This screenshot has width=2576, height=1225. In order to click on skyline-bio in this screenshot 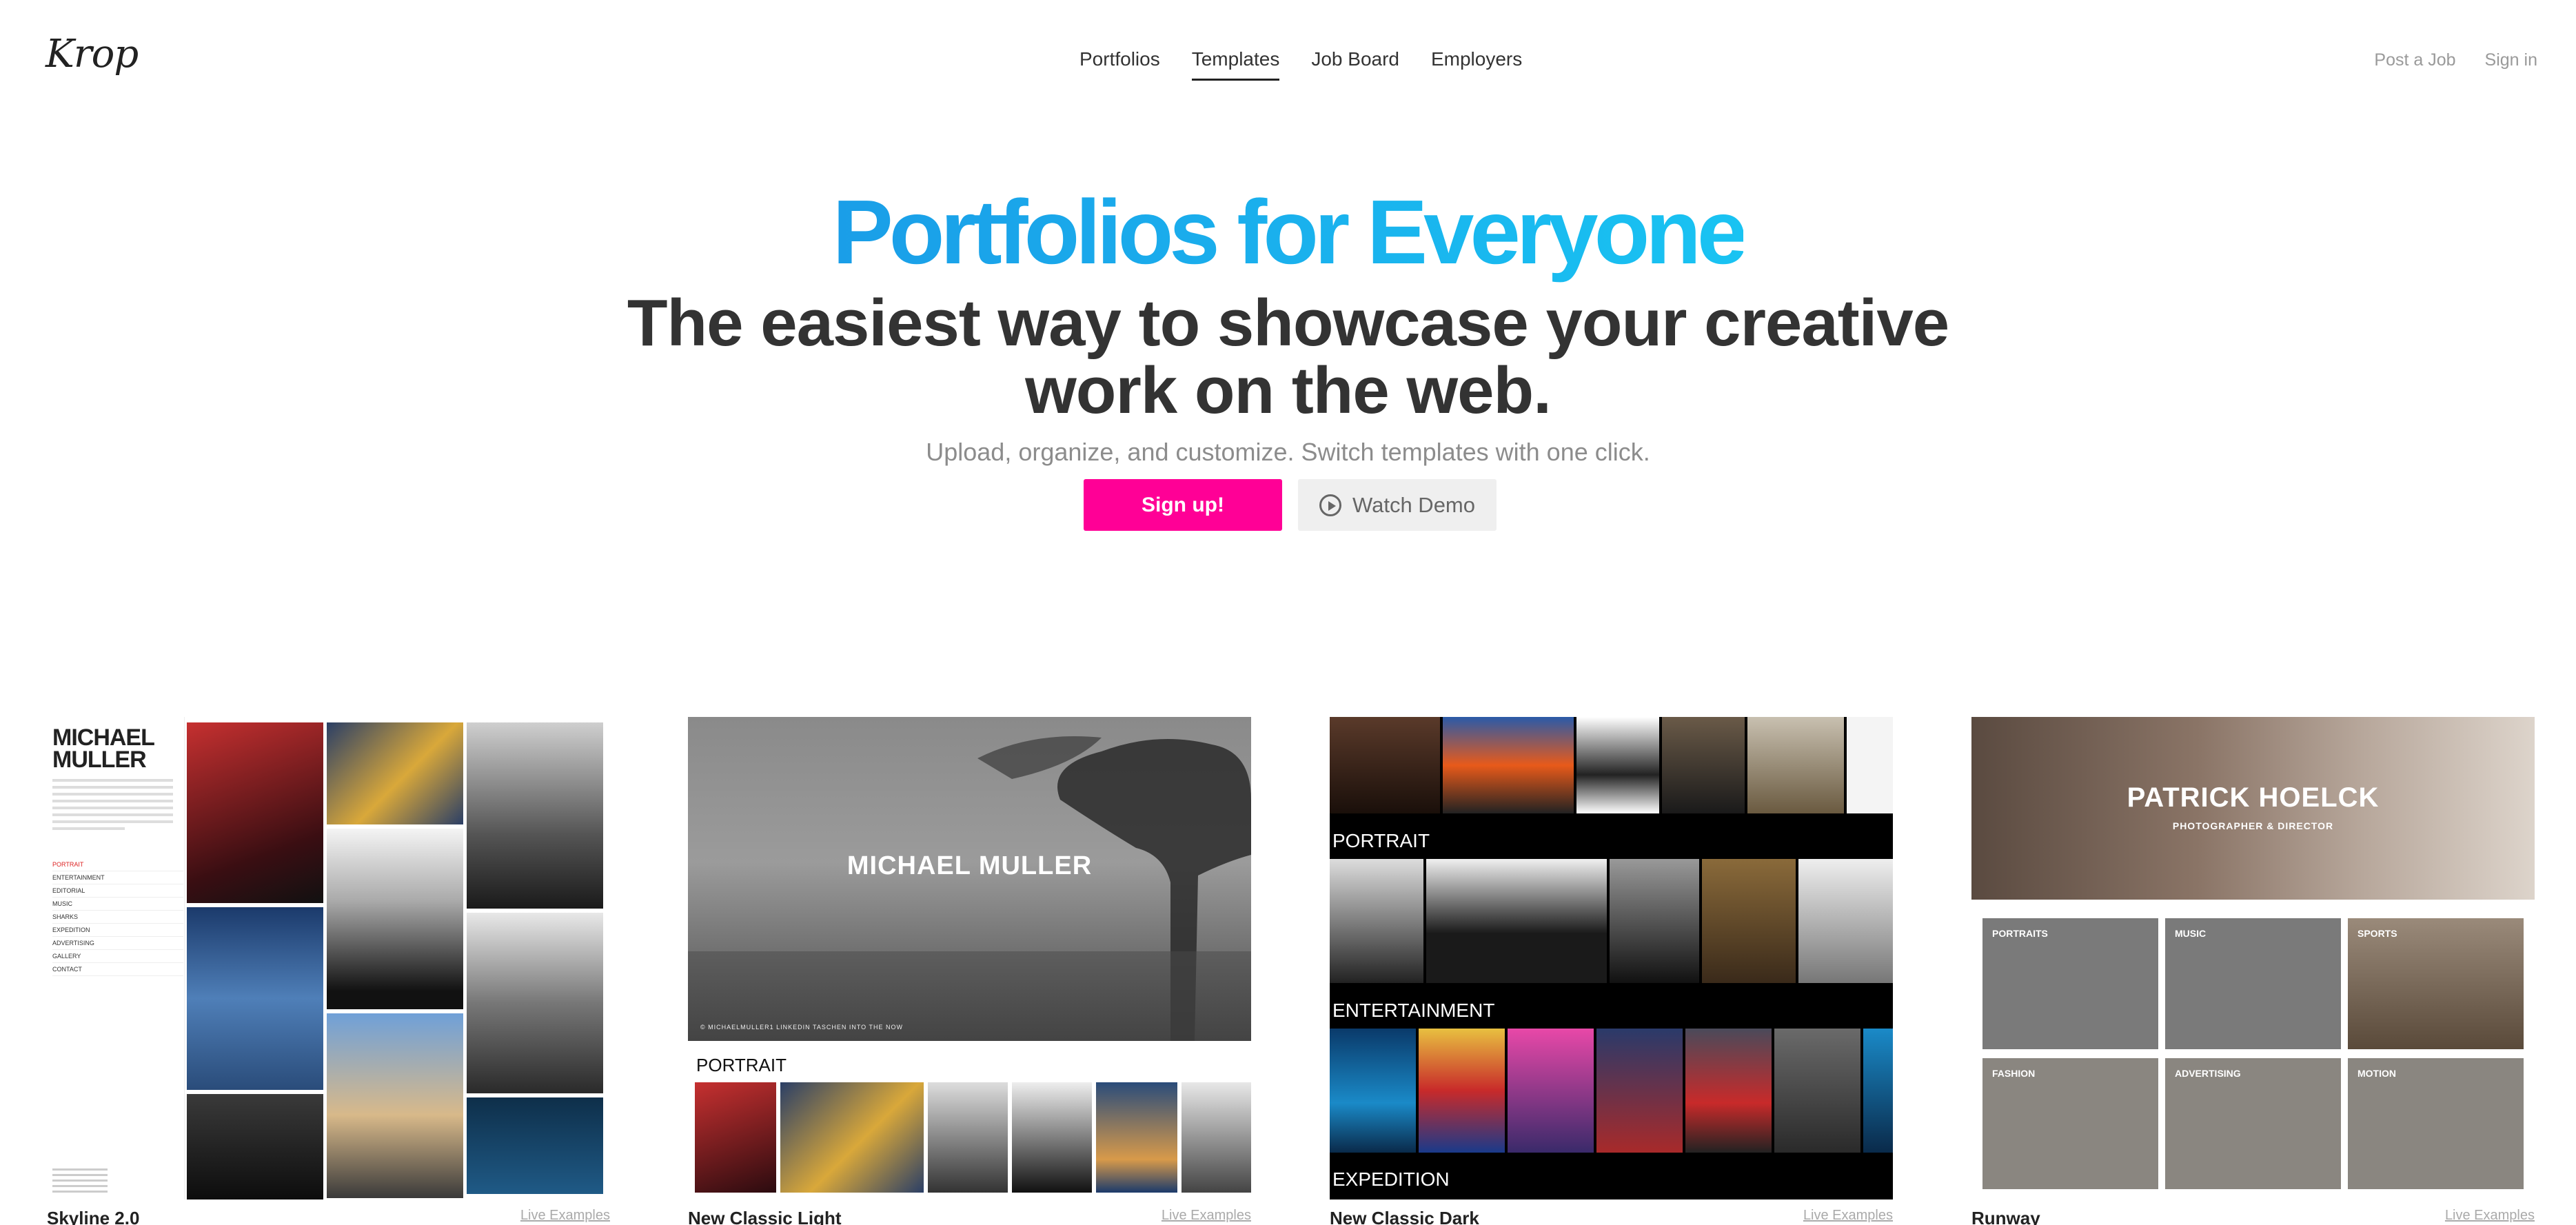, I will do `click(112, 806)`.